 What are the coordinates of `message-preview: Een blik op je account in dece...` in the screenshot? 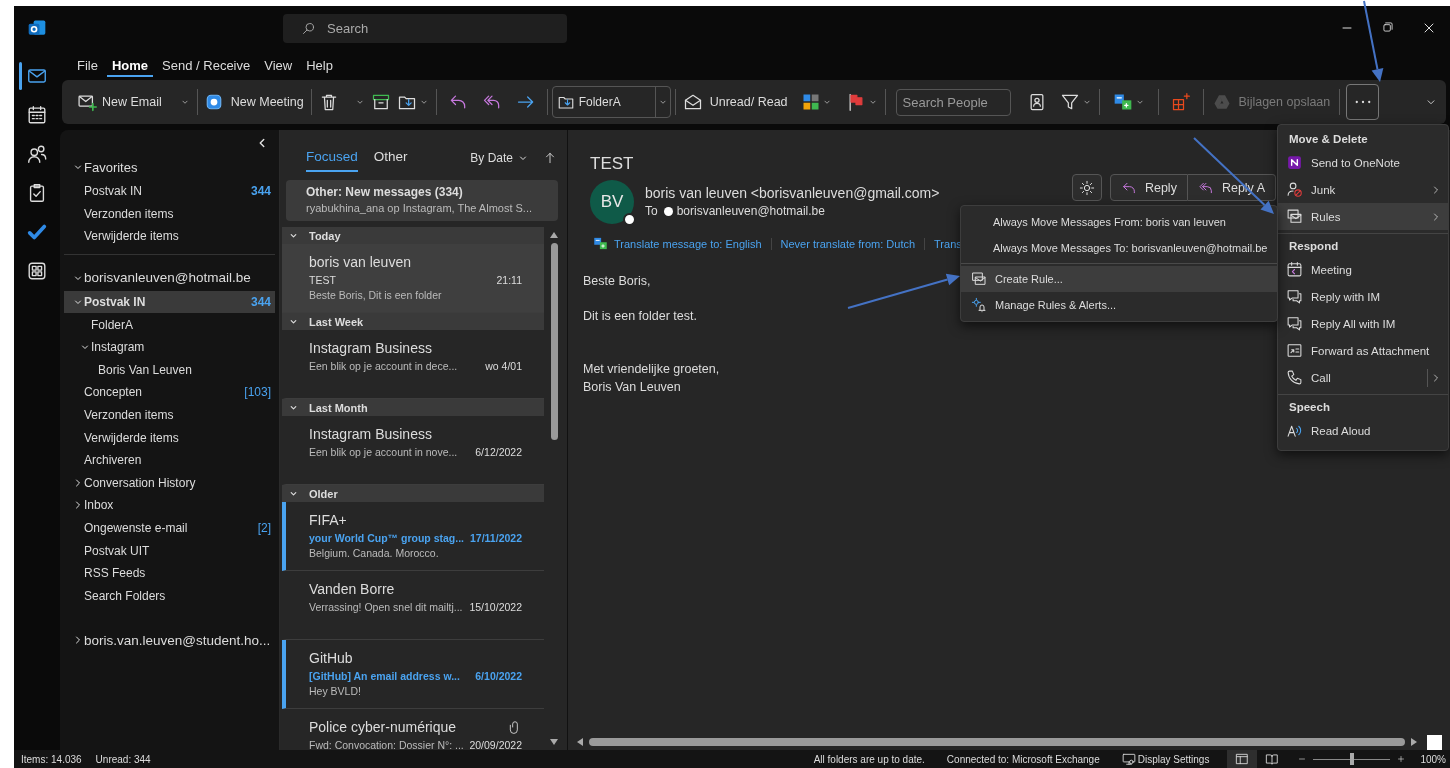 It's located at (383, 366).